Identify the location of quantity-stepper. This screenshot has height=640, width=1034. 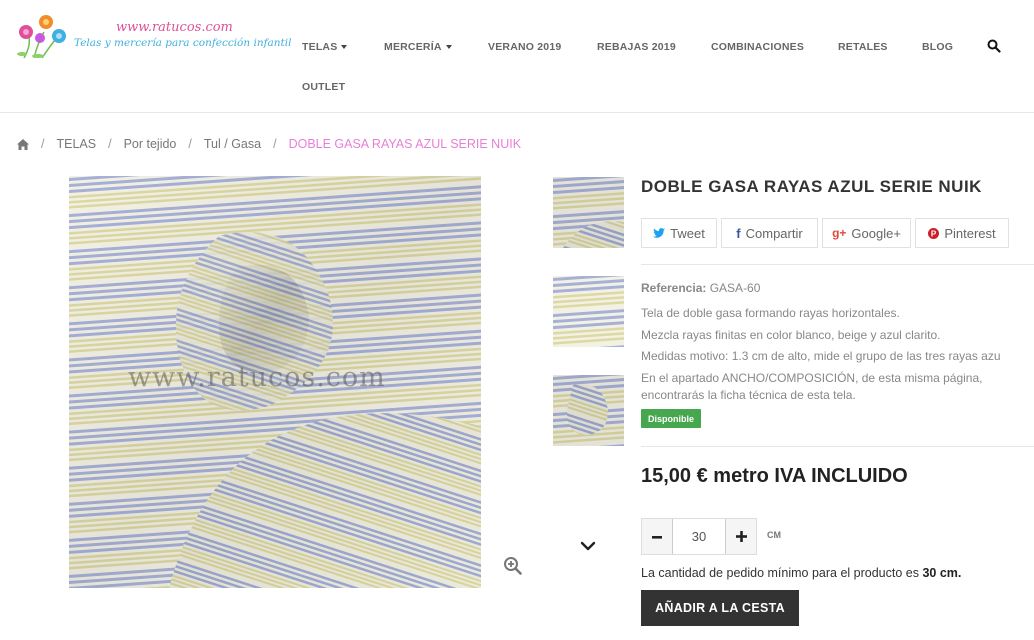
(699, 536).